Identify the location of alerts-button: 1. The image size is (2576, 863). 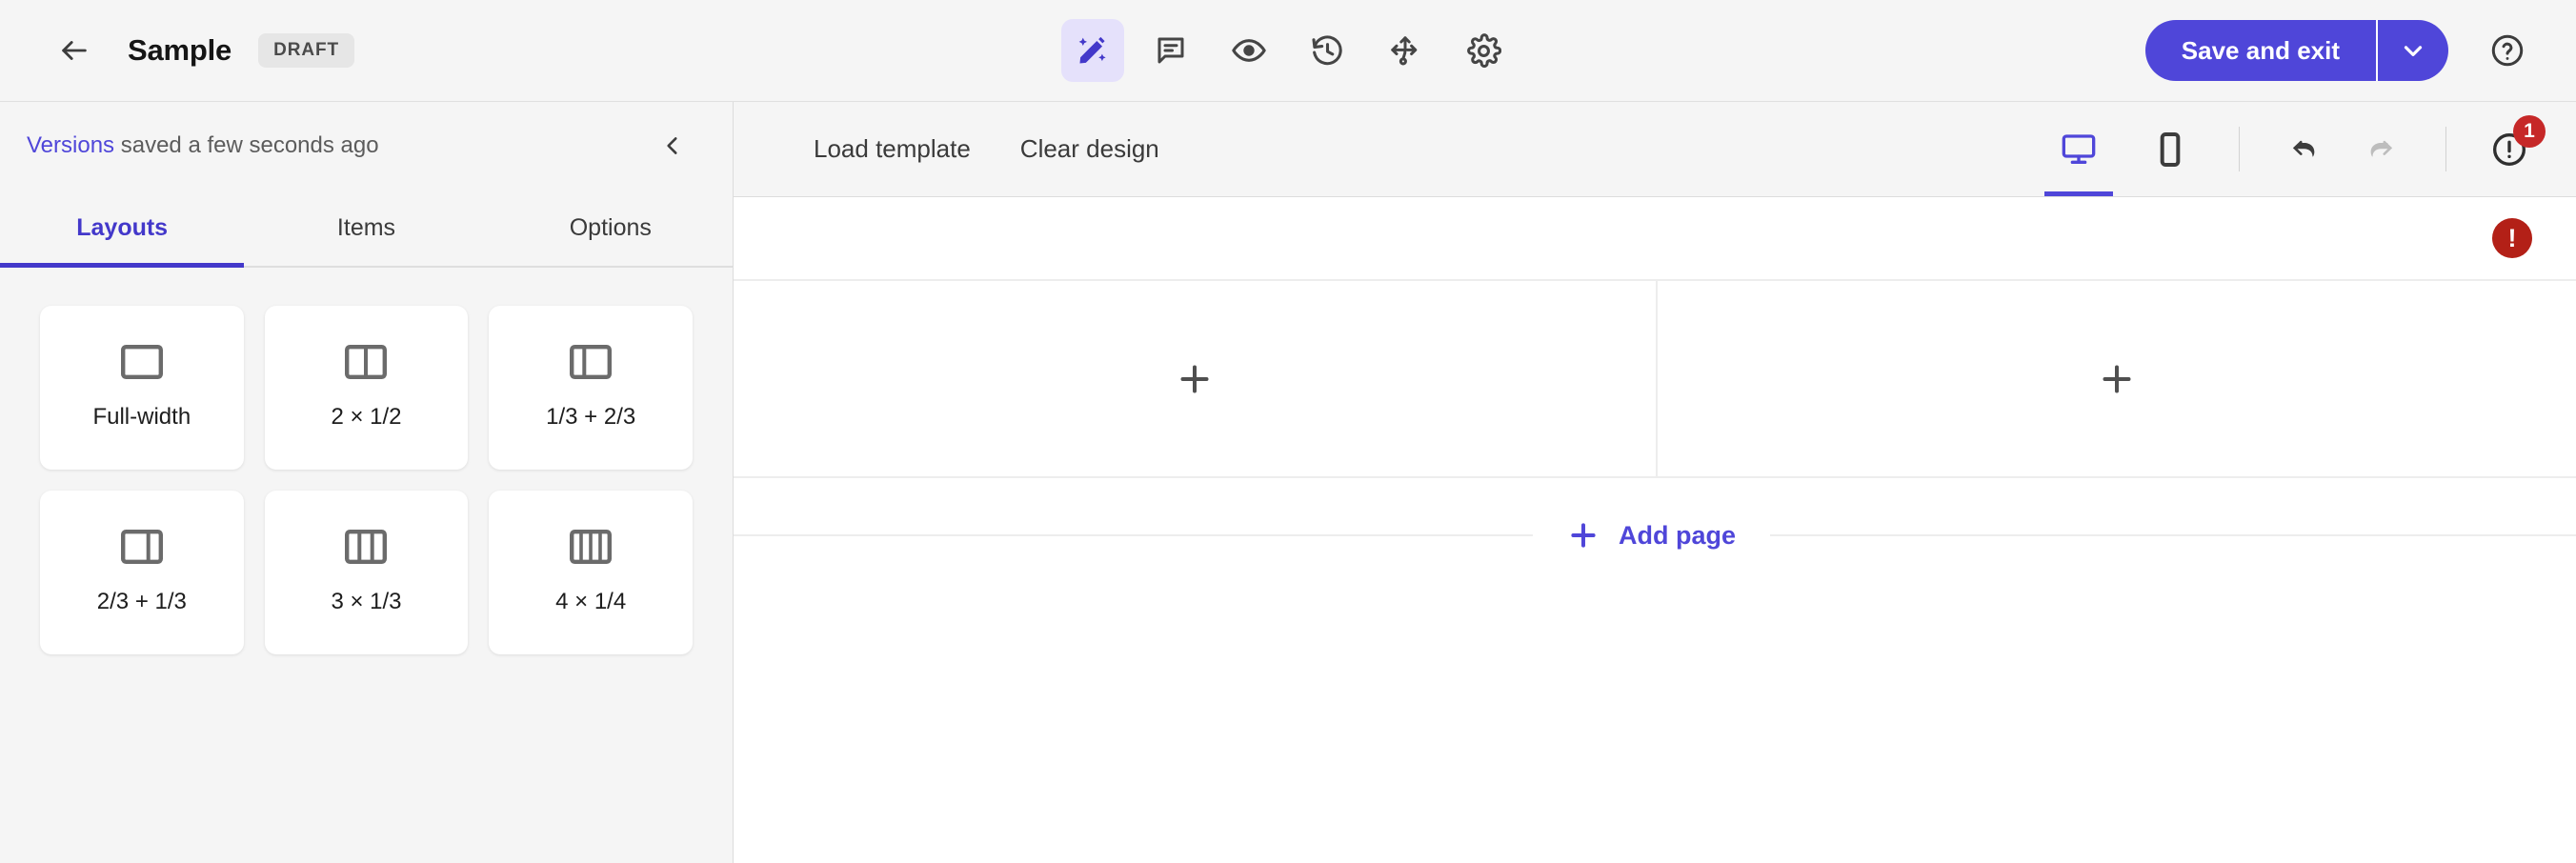
(2509, 149).